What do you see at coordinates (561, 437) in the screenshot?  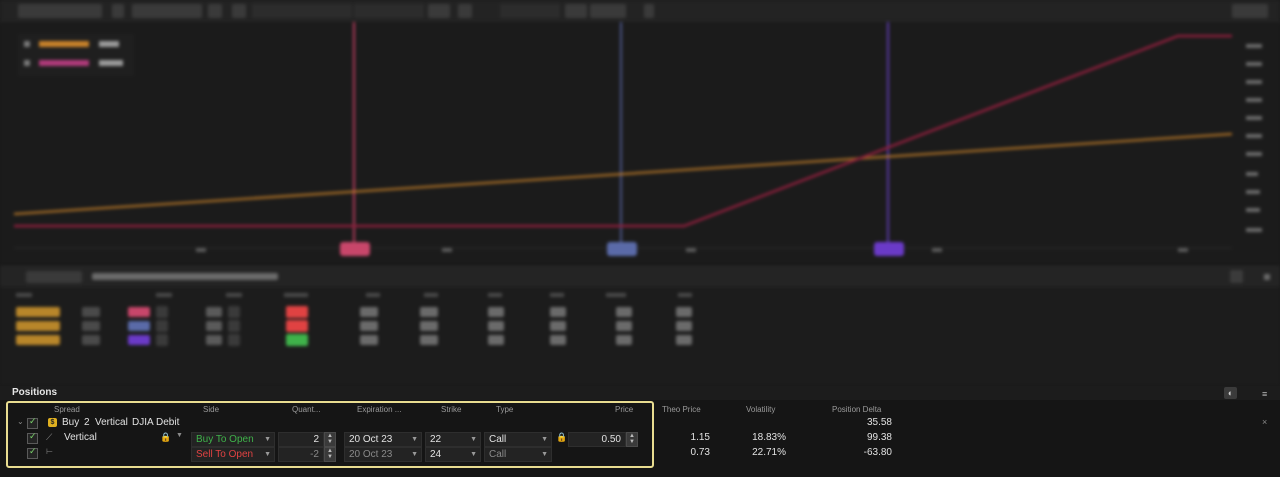 I see `price-lock-icon: 🔒` at bounding box center [561, 437].